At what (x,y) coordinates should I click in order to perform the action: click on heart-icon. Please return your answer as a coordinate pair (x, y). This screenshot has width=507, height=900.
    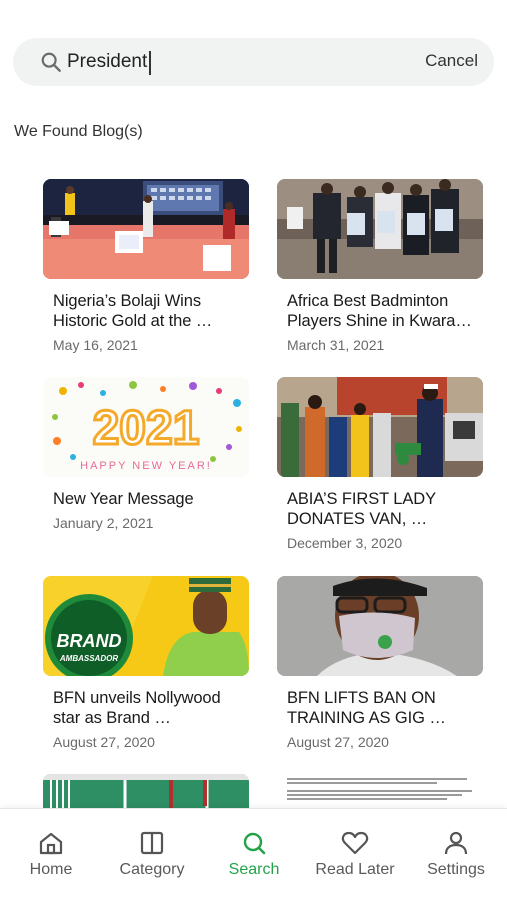
    Looking at the image, I should click on (355, 843).